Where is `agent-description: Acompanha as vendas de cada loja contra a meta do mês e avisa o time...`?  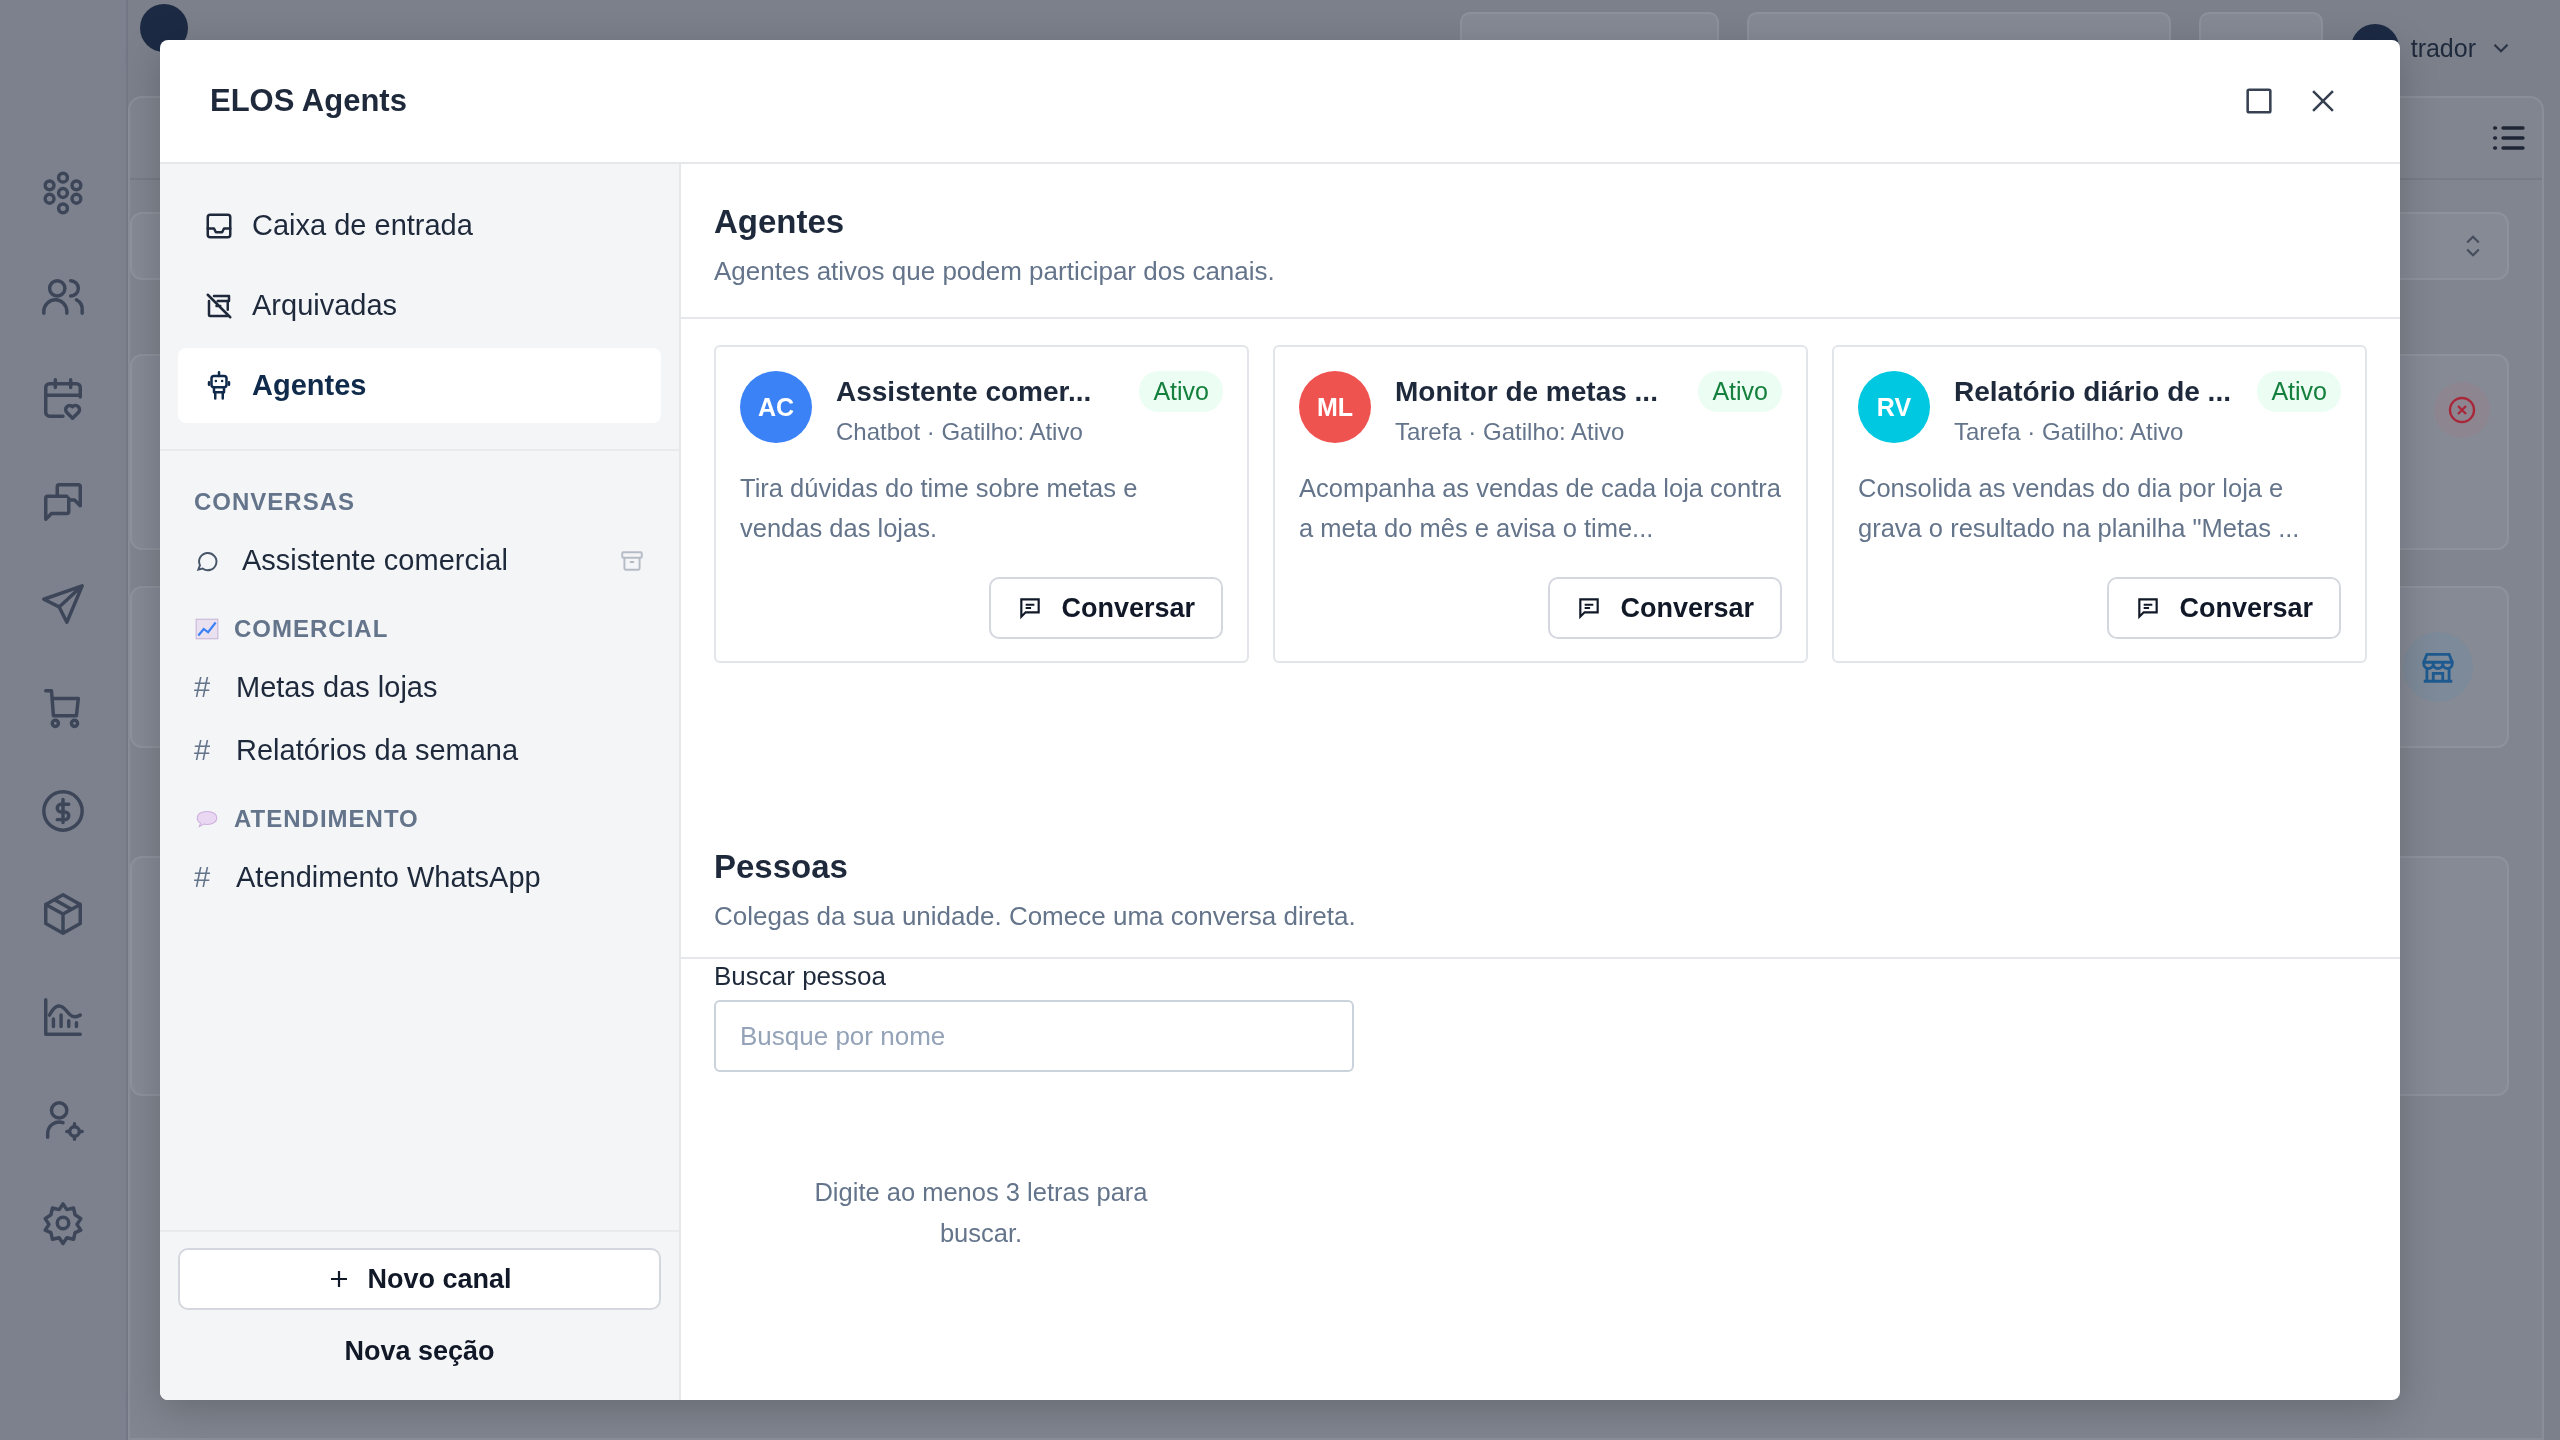 agent-description: Acompanha as vendas de cada loja contra a meta do mês e avisa o time... is located at coordinates (1540, 508).